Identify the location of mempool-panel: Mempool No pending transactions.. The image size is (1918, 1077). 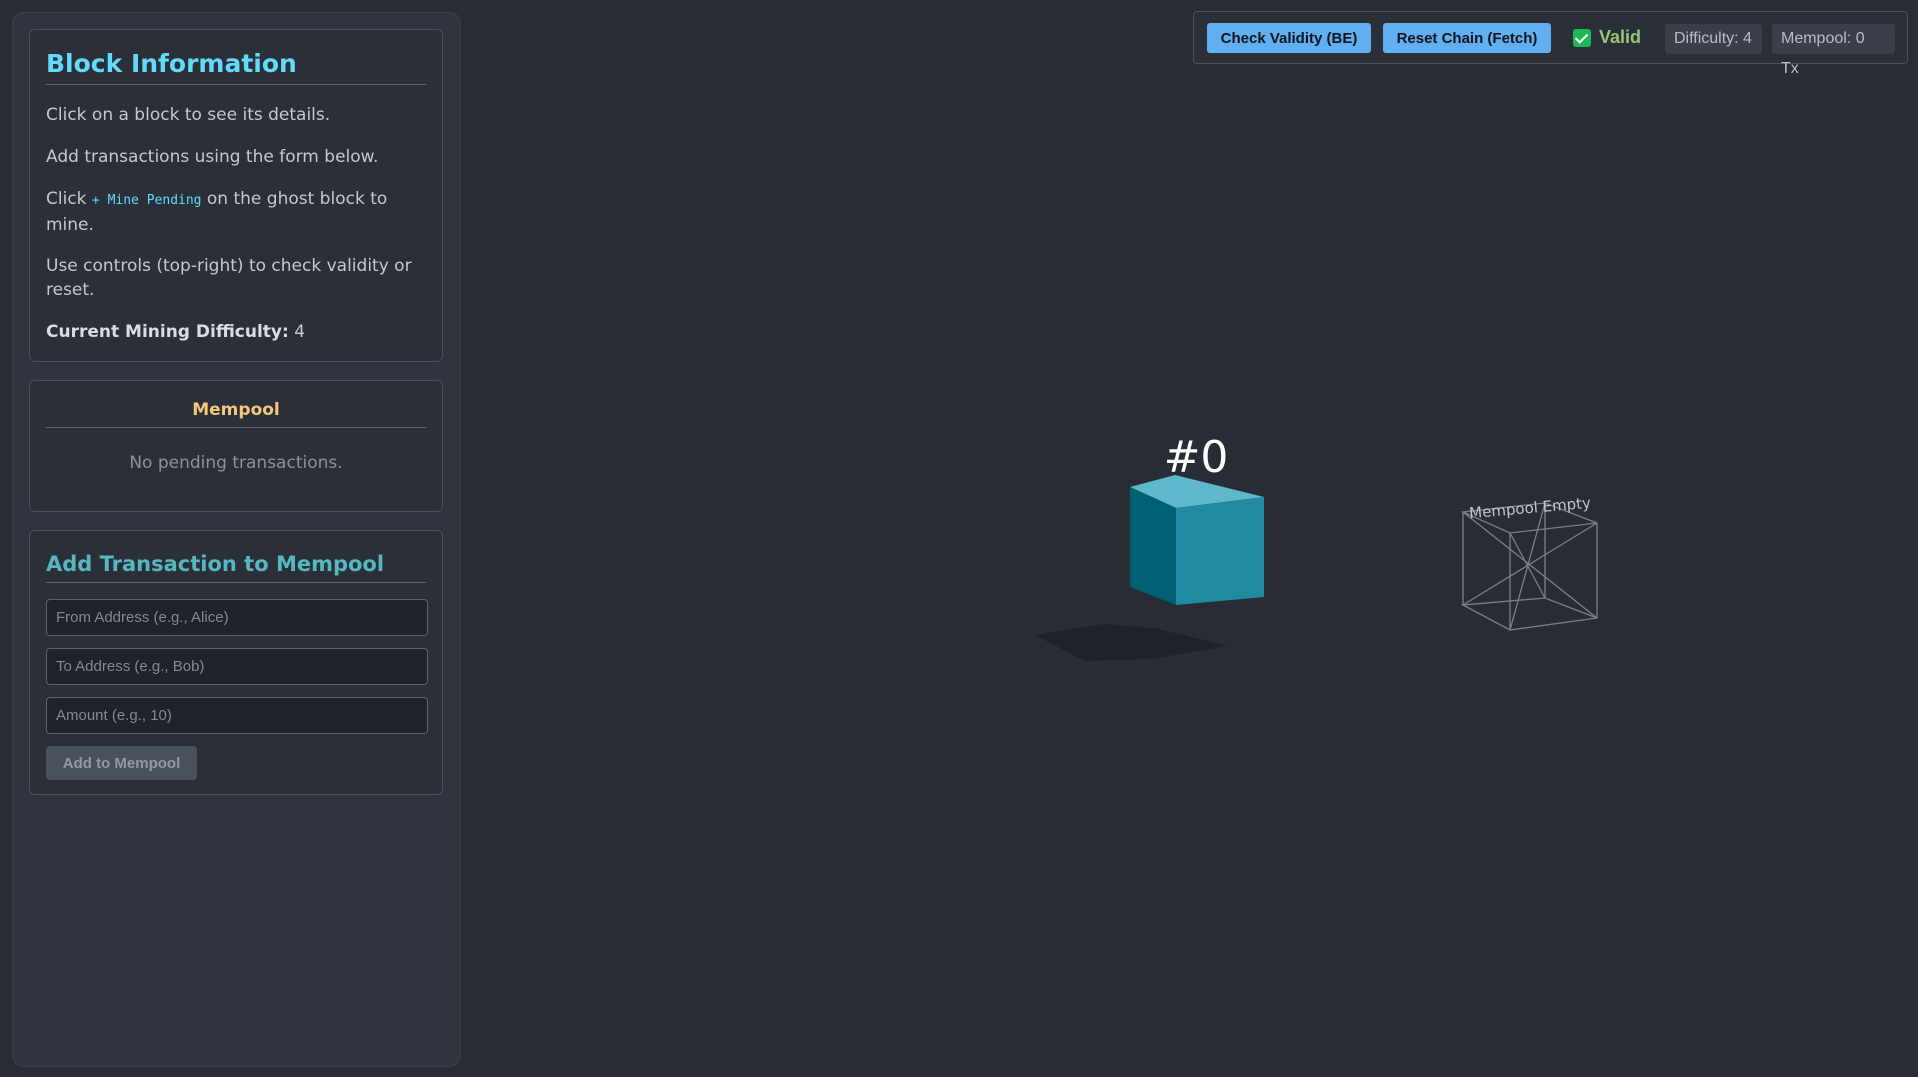
(236, 446).